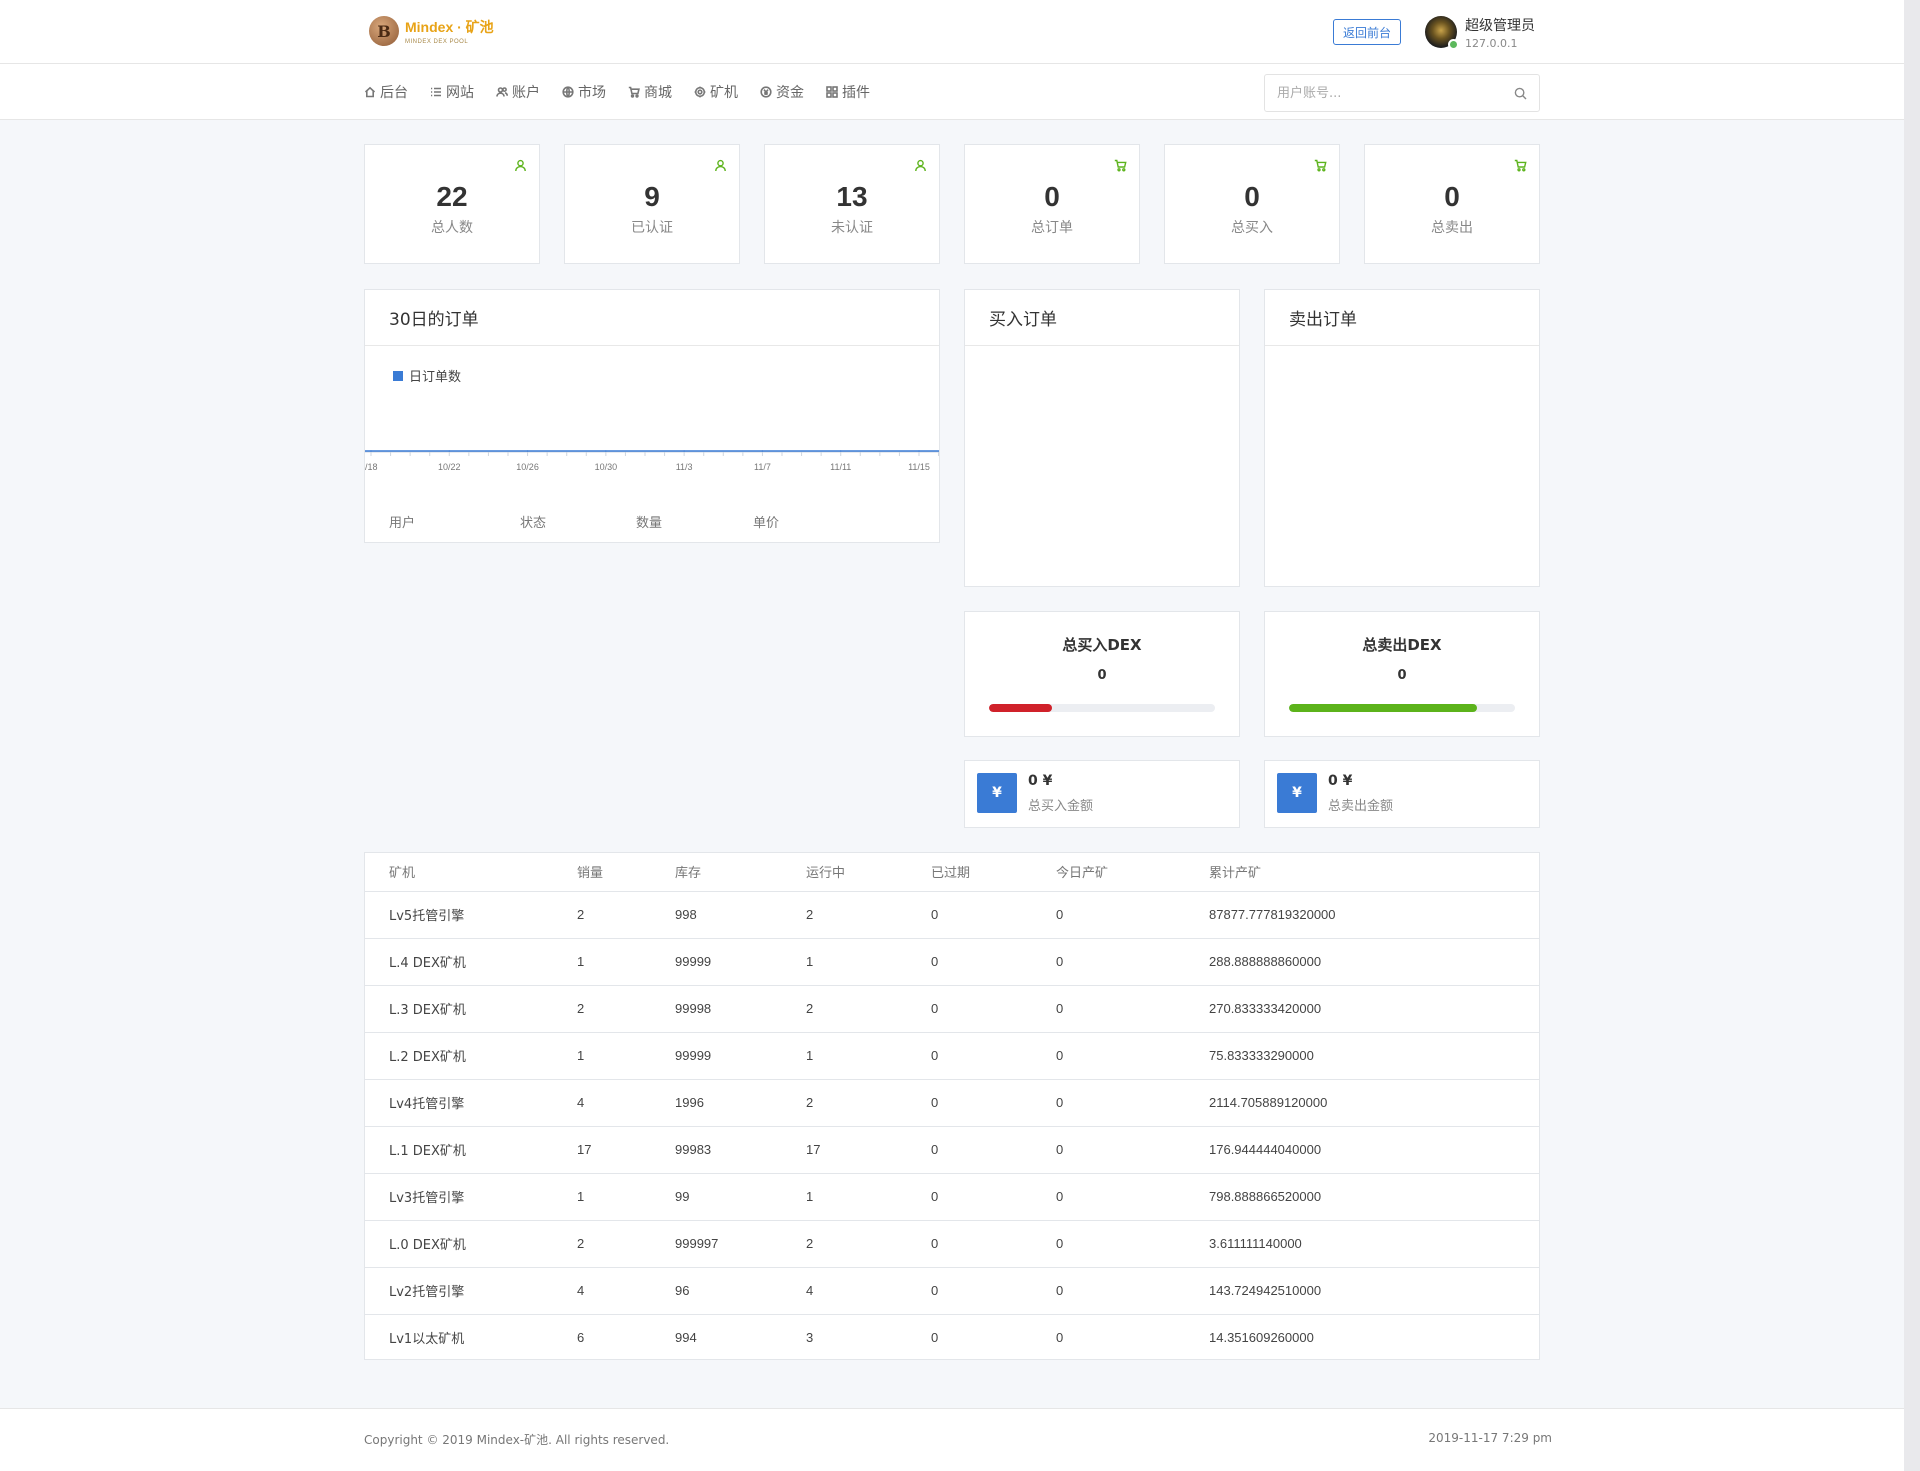 The image size is (1920, 1471). What do you see at coordinates (852, 196) in the screenshot?
I see `stat-value: 13` at bounding box center [852, 196].